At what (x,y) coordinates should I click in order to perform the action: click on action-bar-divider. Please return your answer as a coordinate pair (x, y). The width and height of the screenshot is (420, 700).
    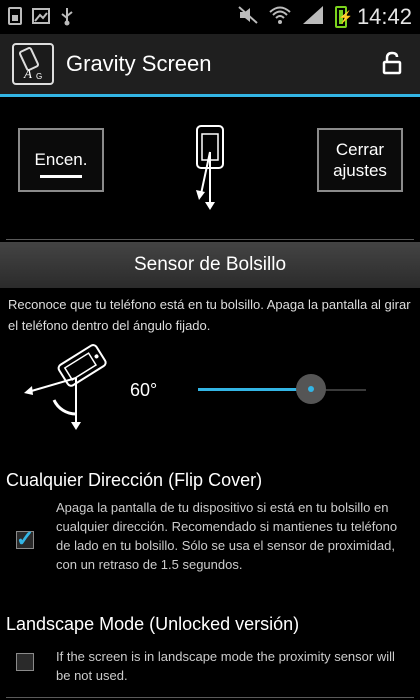
    Looking at the image, I should click on (210, 95).